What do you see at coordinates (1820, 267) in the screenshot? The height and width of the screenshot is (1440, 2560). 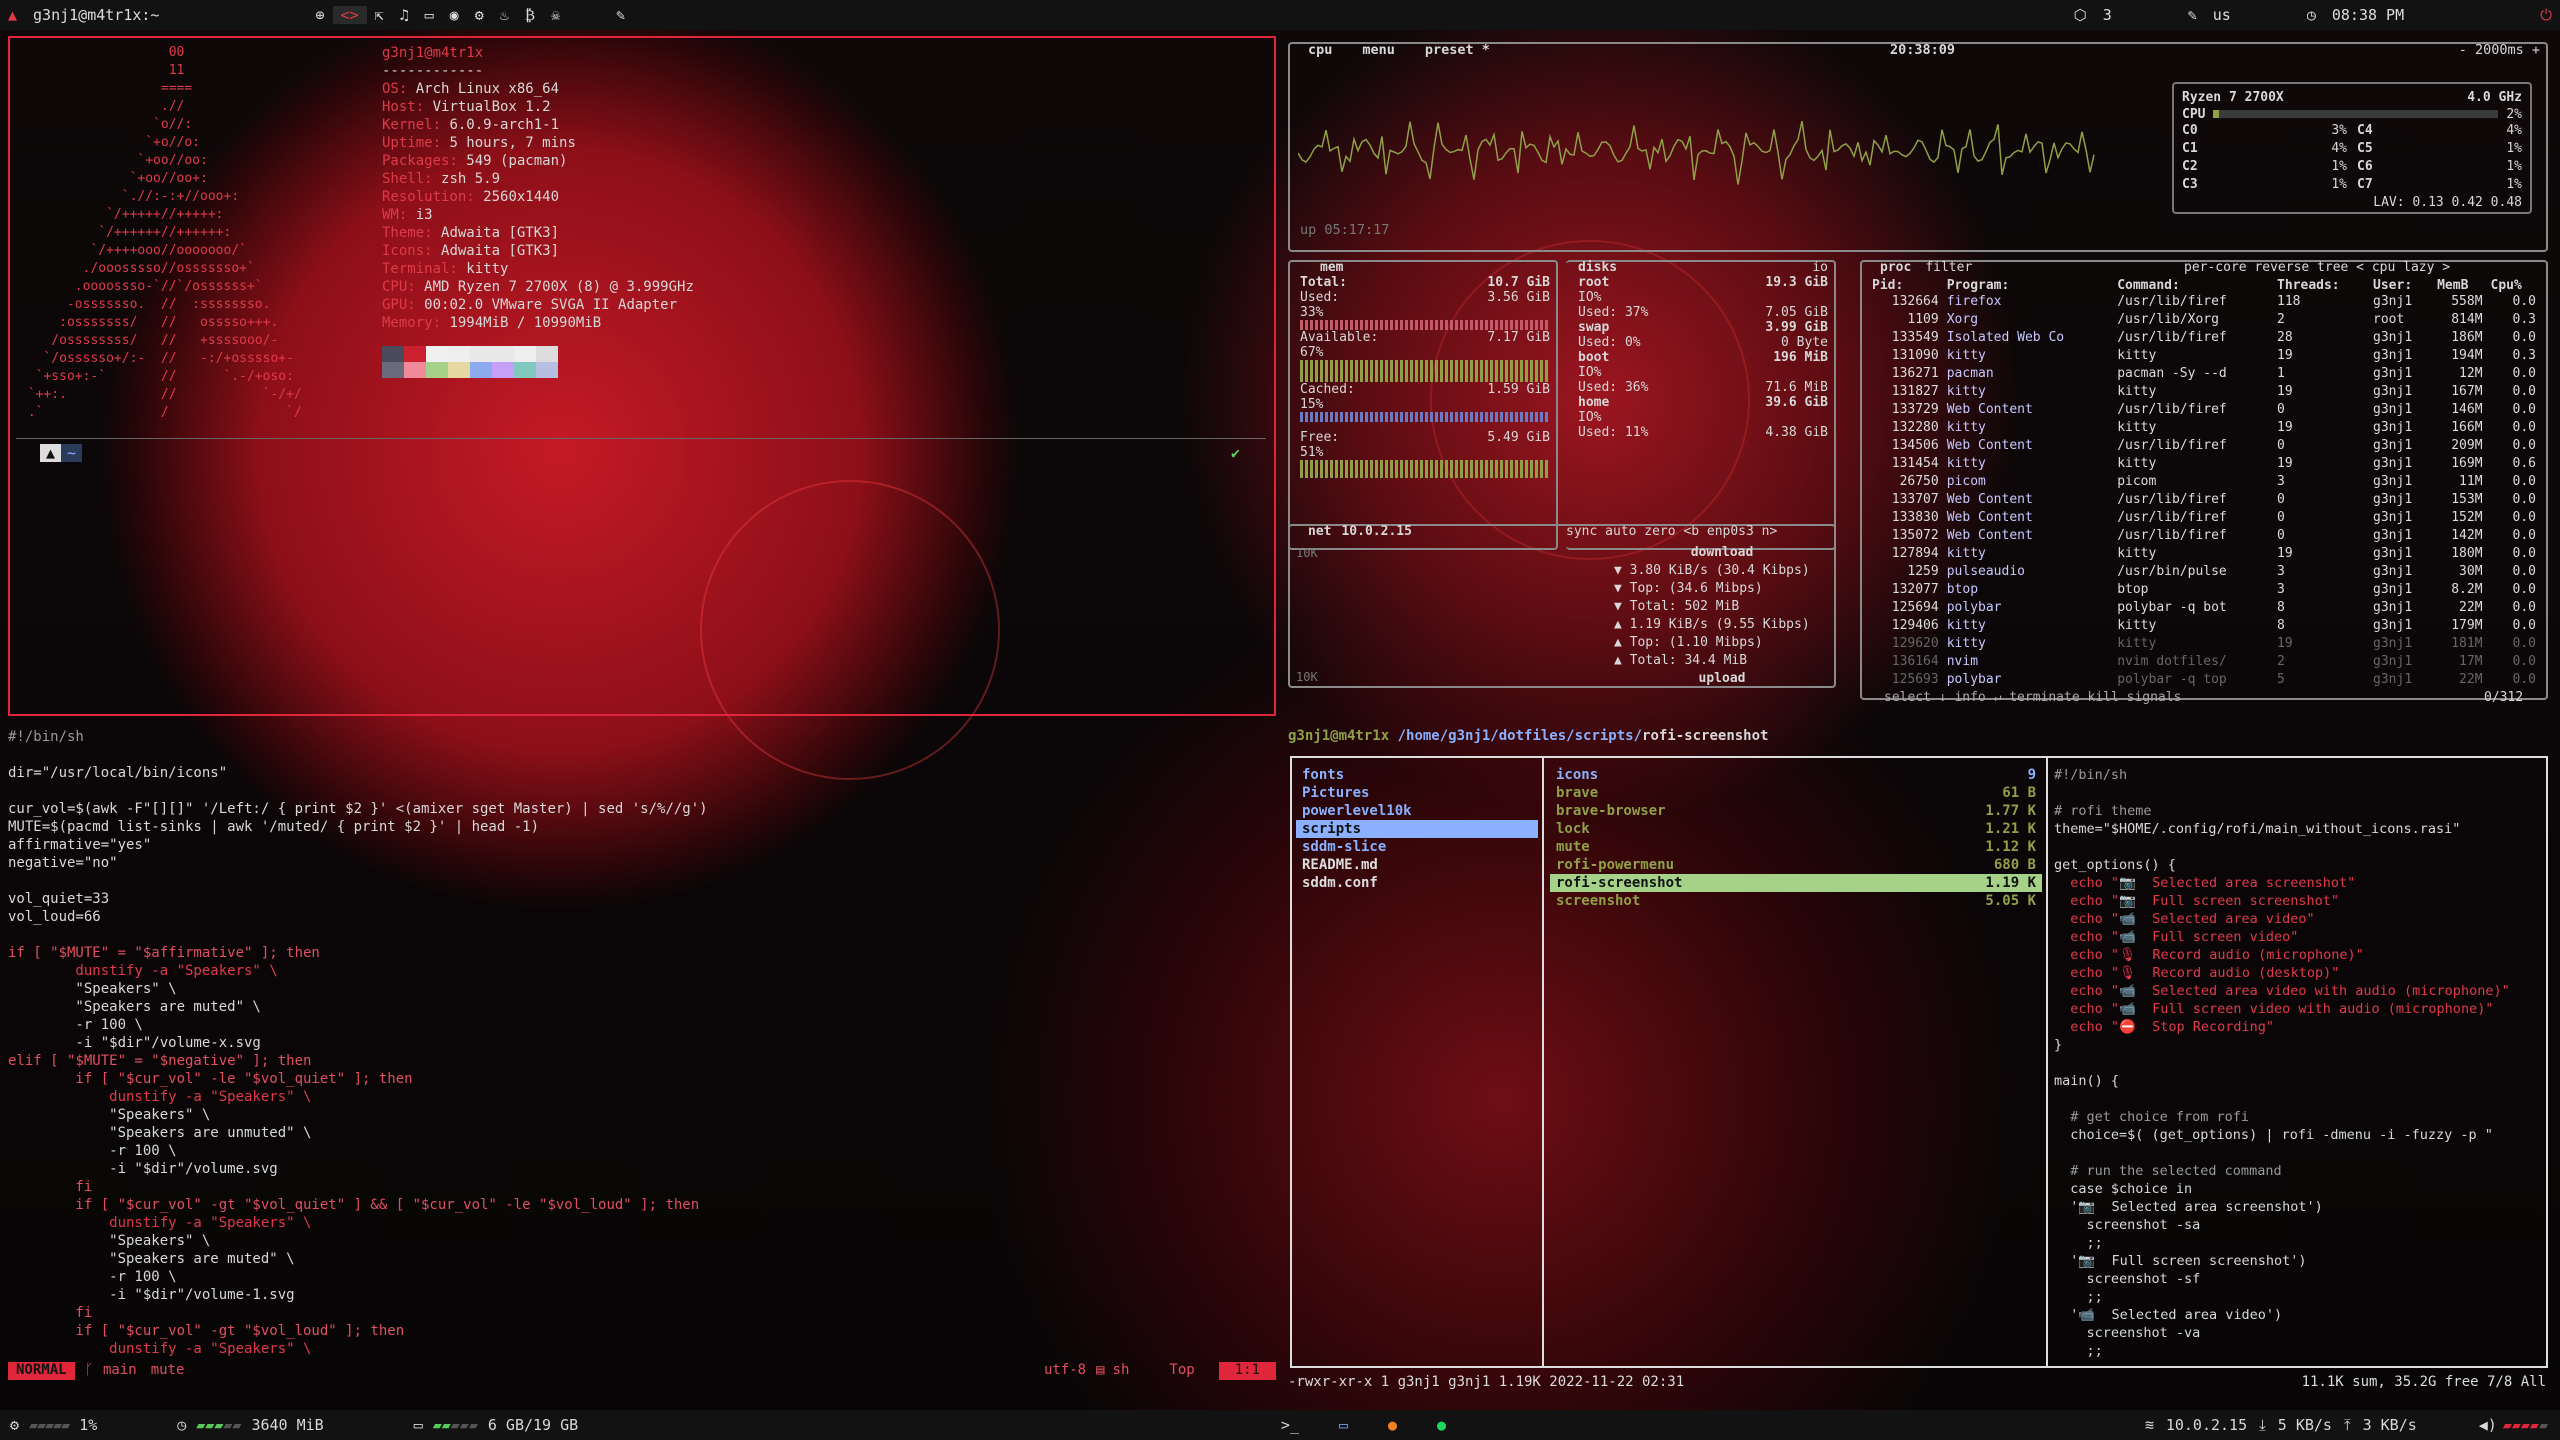 I see `disks-io-toggle: io` at bounding box center [1820, 267].